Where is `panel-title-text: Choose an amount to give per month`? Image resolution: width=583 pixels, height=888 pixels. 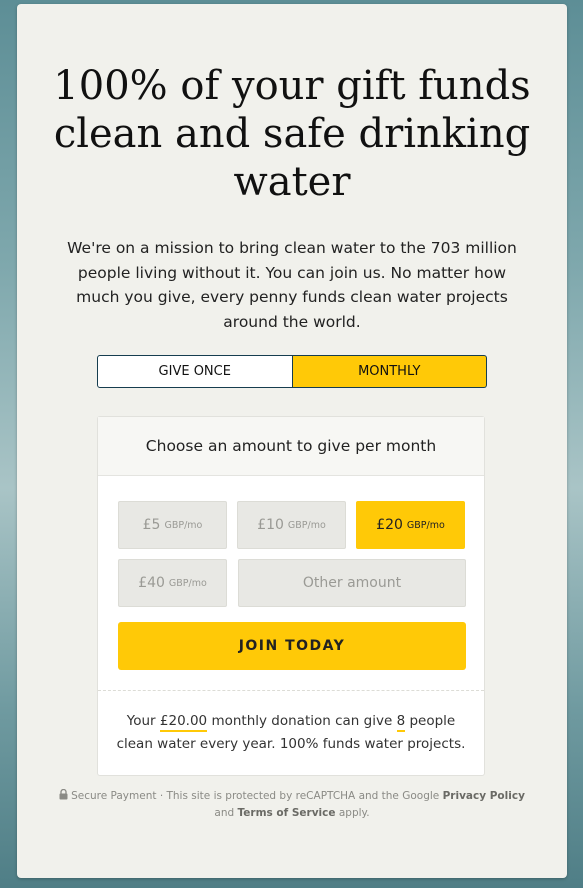 panel-title-text: Choose an amount to give per month is located at coordinates (291, 446).